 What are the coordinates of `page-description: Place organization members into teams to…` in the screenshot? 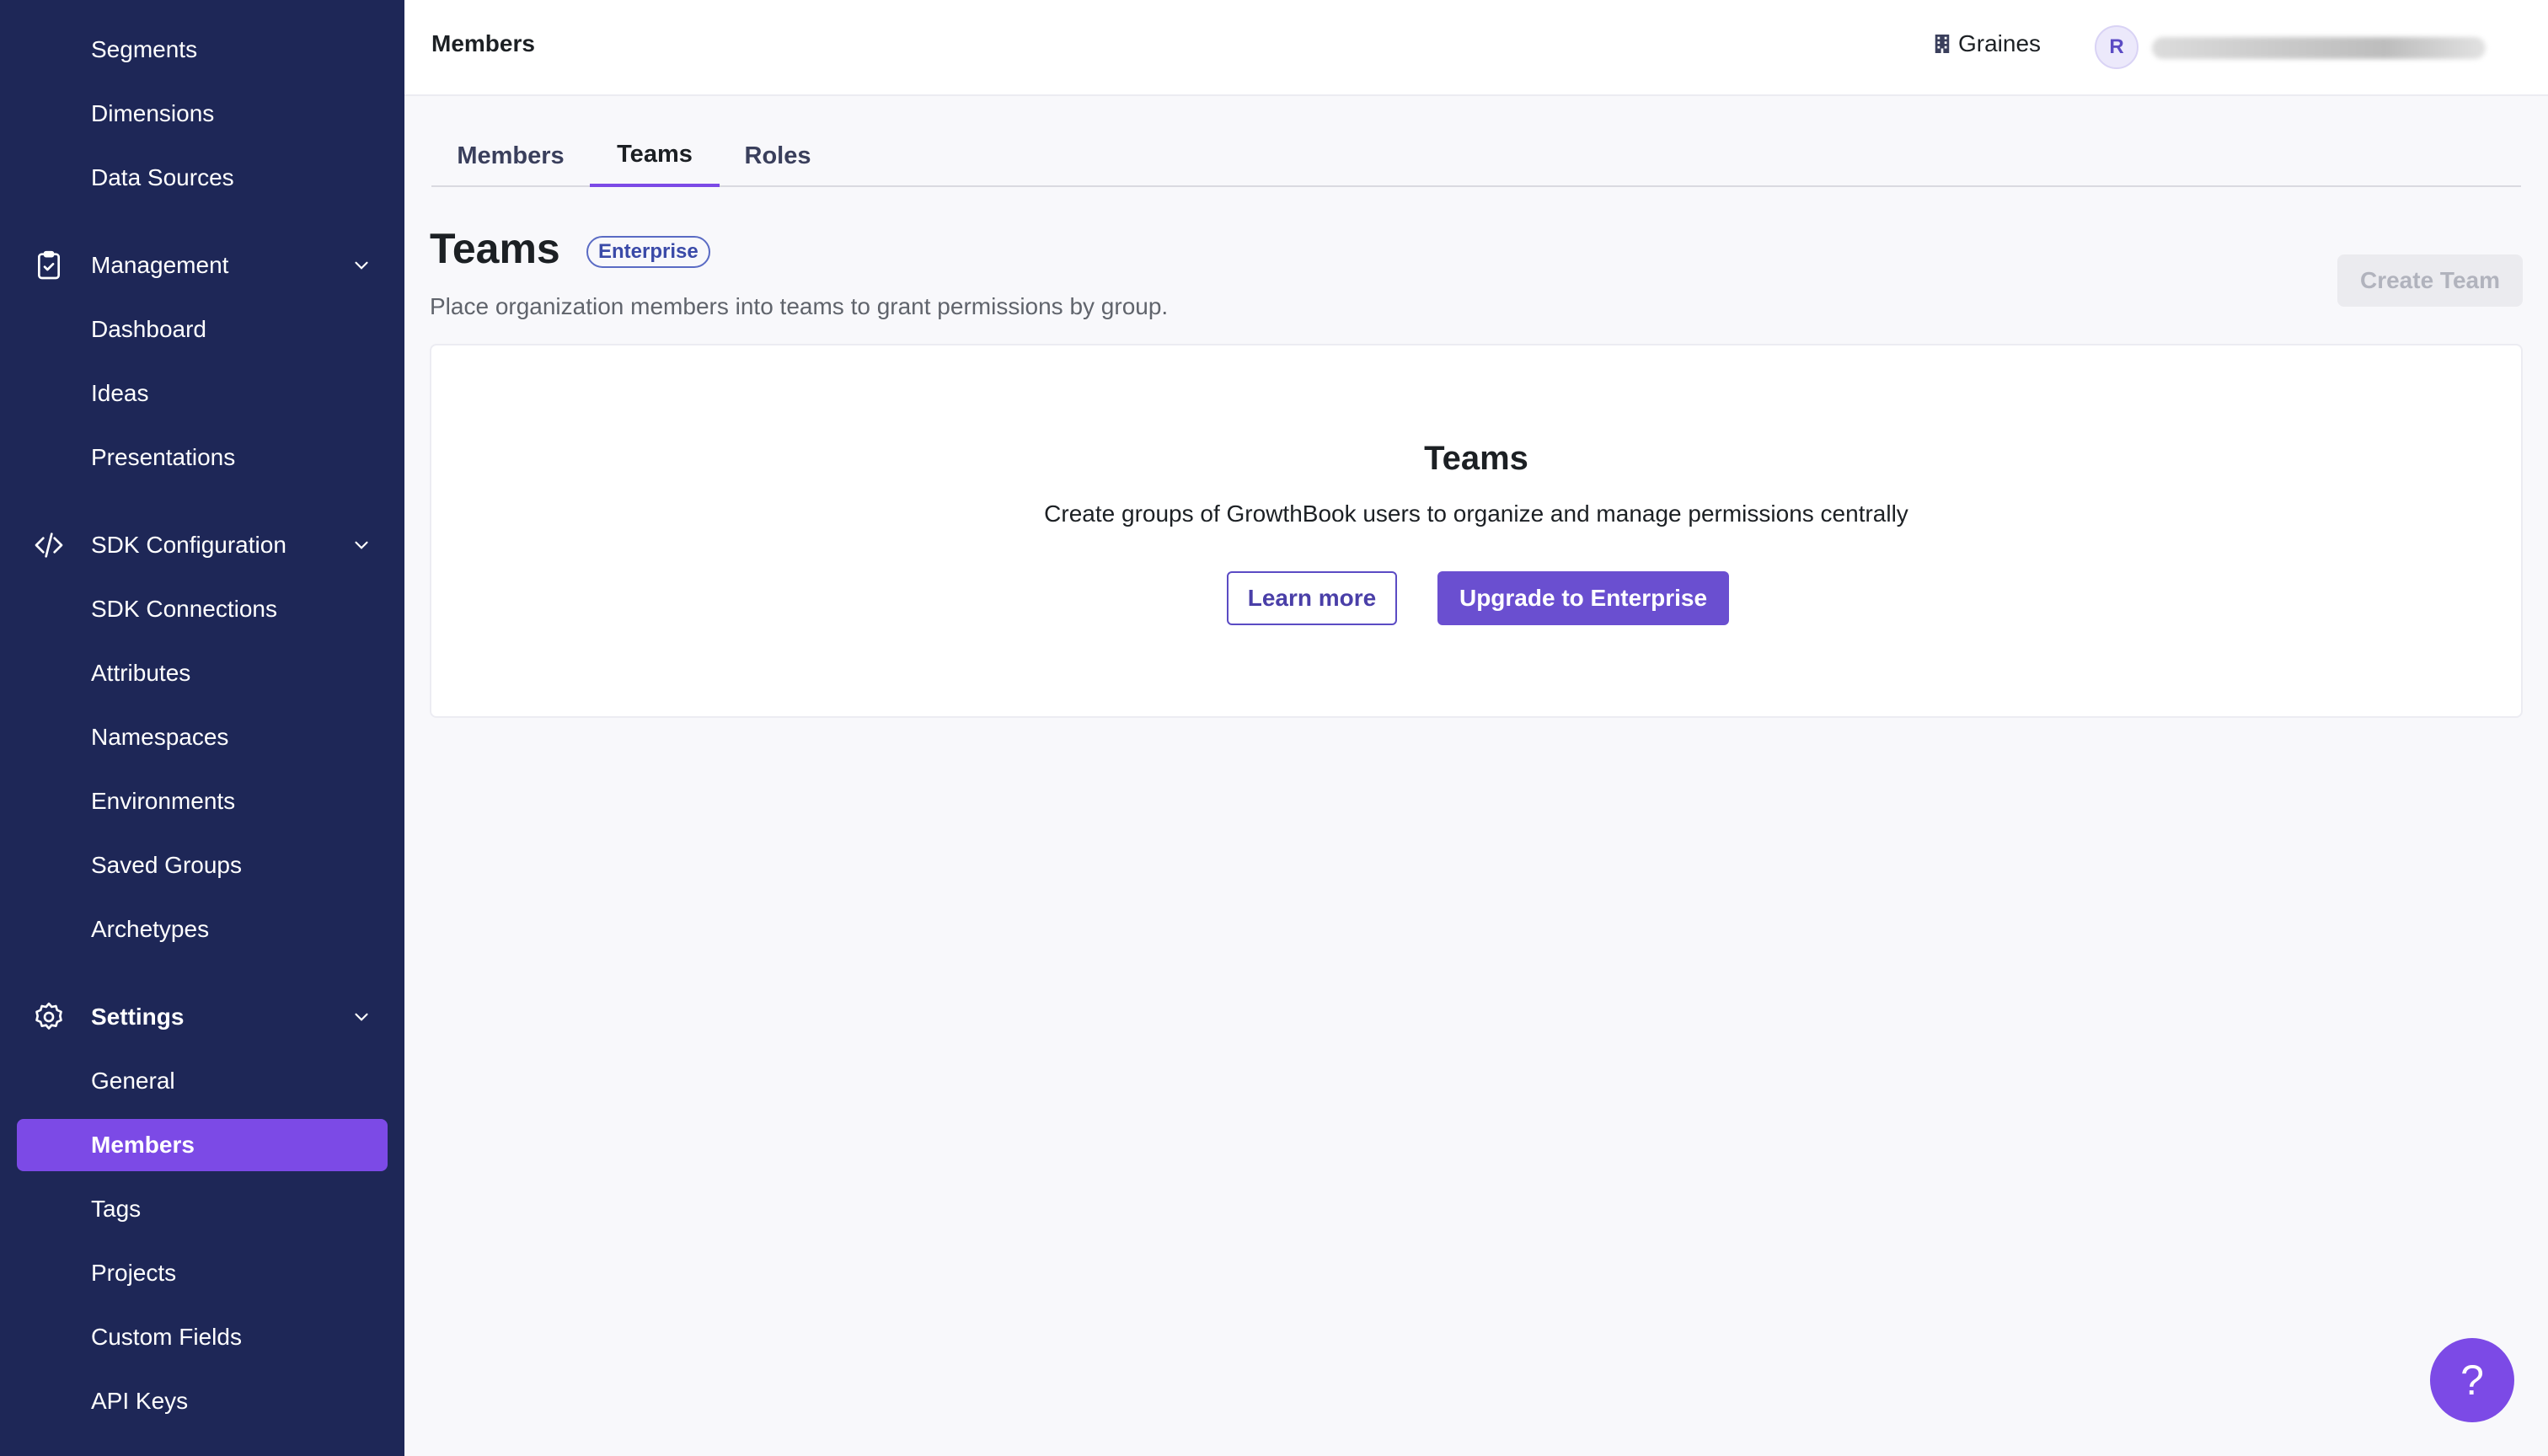 It's located at (799, 306).